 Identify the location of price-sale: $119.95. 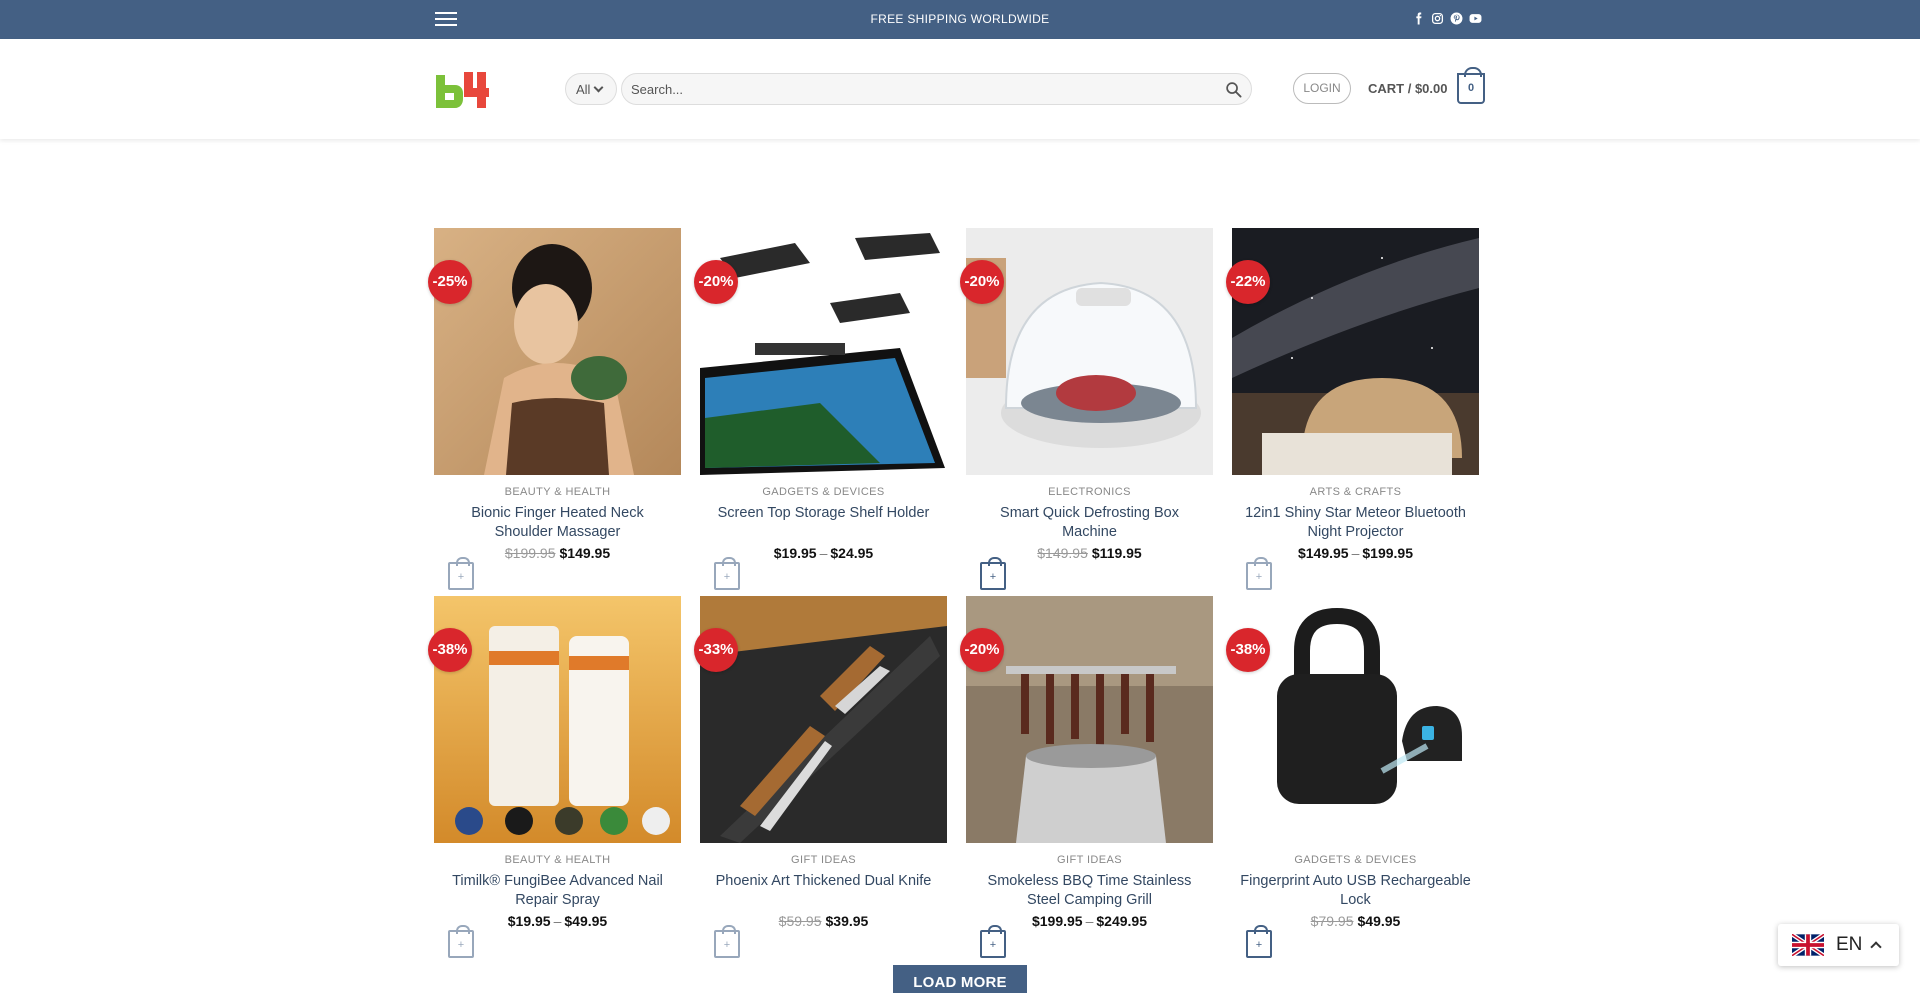
(1116, 553).